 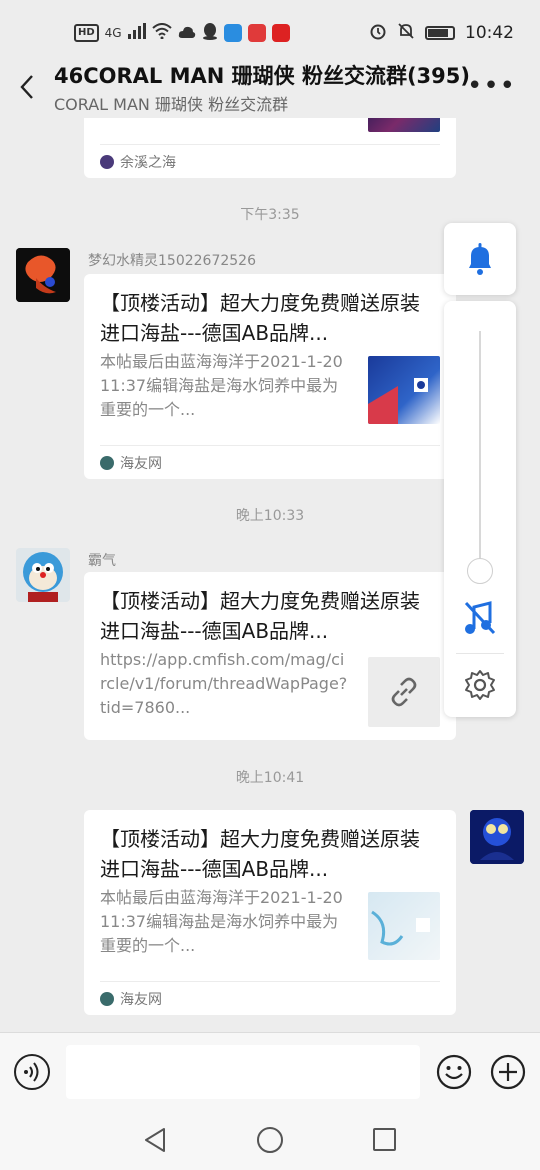 I want to click on nav-back-button, so click(x=155, y=1140).